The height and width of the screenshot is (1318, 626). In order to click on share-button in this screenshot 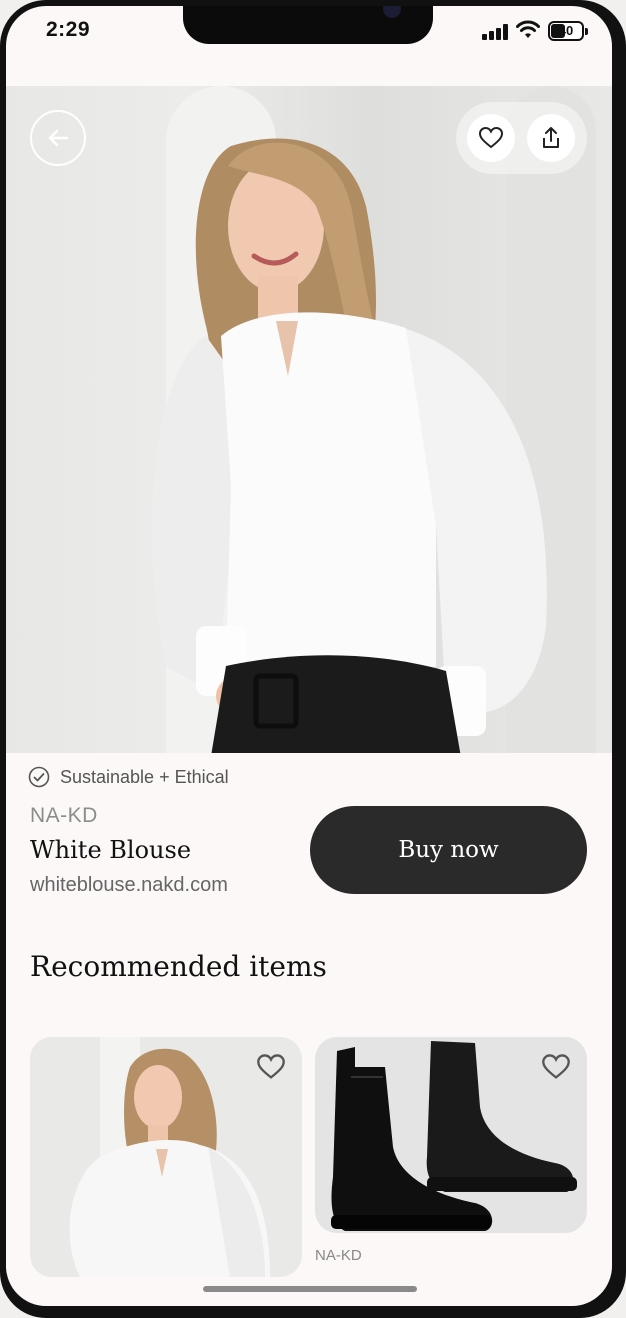, I will do `click(551, 138)`.